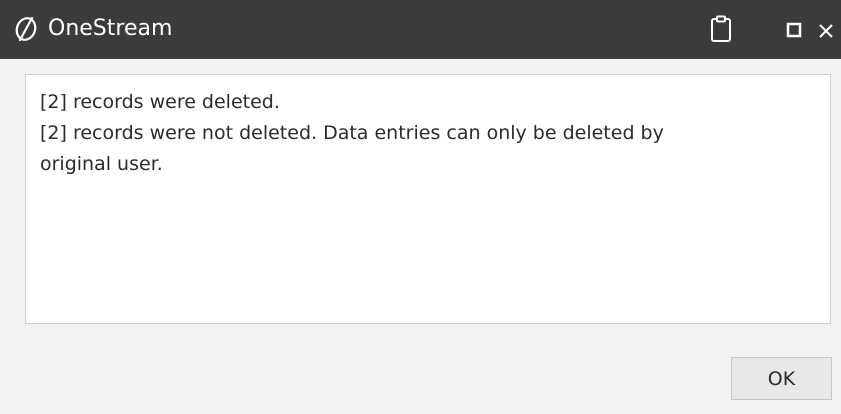 The height and width of the screenshot is (414, 841). What do you see at coordinates (110, 28) in the screenshot?
I see `window-title: OneStream` at bounding box center [110, 28].